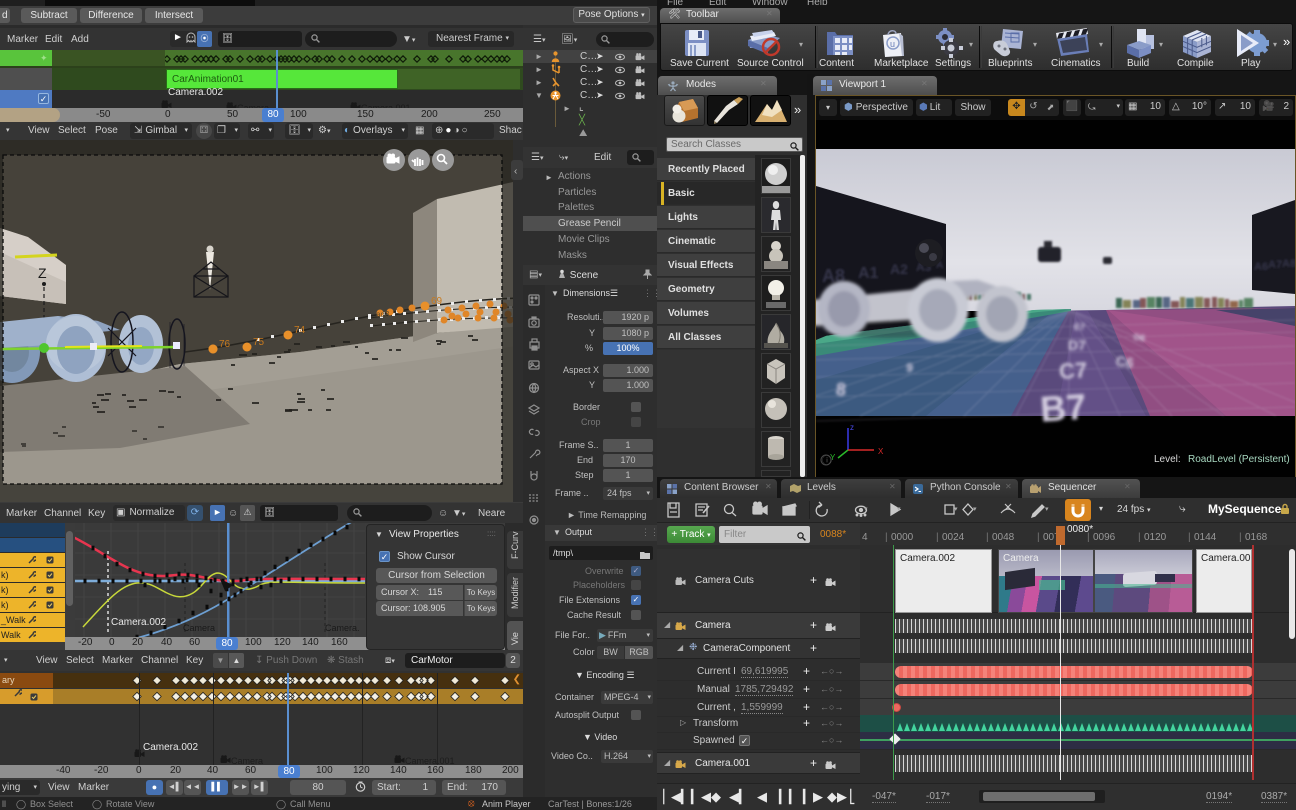 The height and width of the screenshot is (810, 1296). I want to click on svg-text: A7, so click(1275, 265).